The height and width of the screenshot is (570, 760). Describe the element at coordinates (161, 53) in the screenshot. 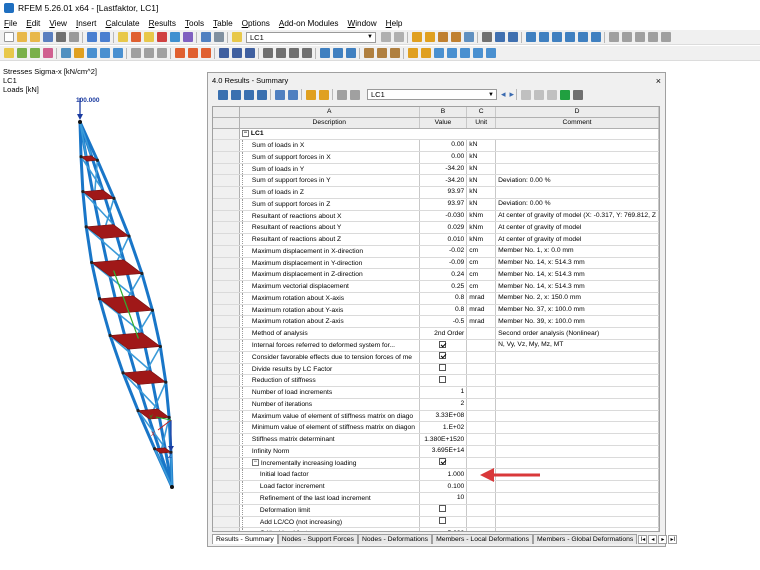

I see `mirror-icon` at that location.